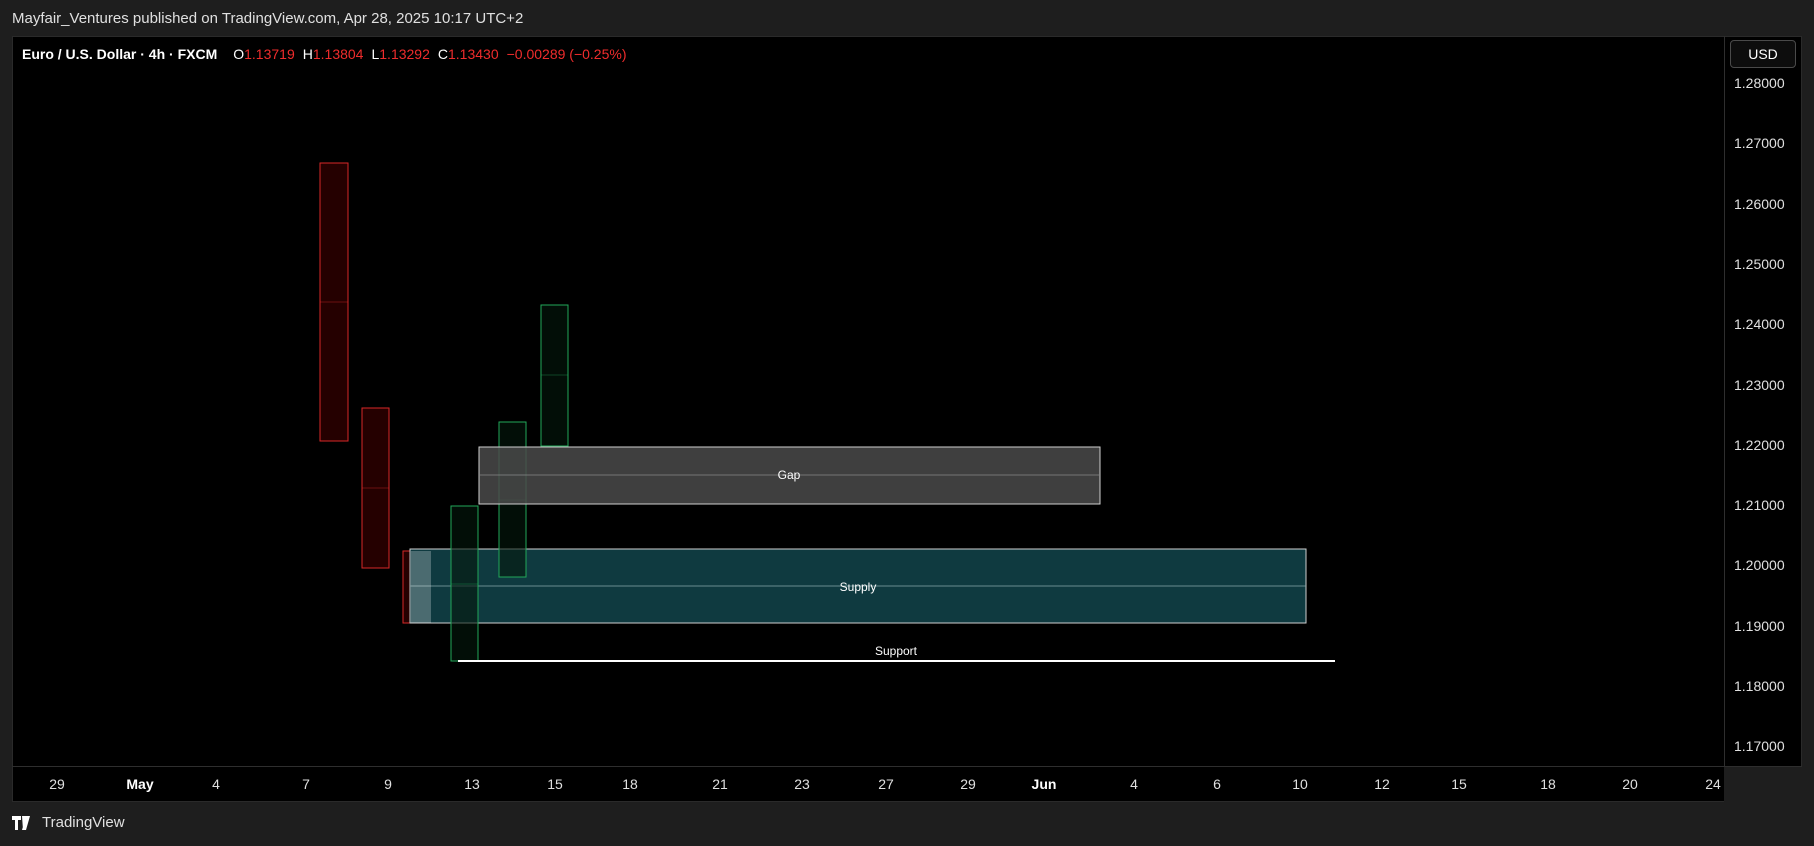 The image size is (1814, 846). I want to click on gap-label: Gap, so click(789, 475).